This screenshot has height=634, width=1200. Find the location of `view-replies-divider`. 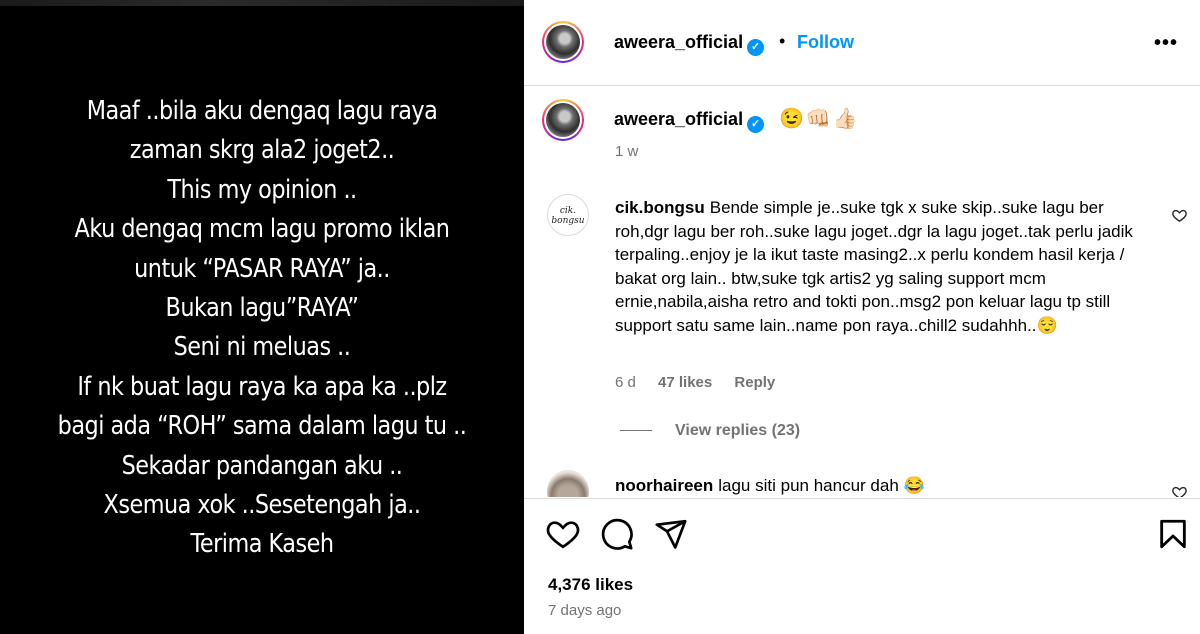

view-replies-divider is located at coordinates (636, 430).